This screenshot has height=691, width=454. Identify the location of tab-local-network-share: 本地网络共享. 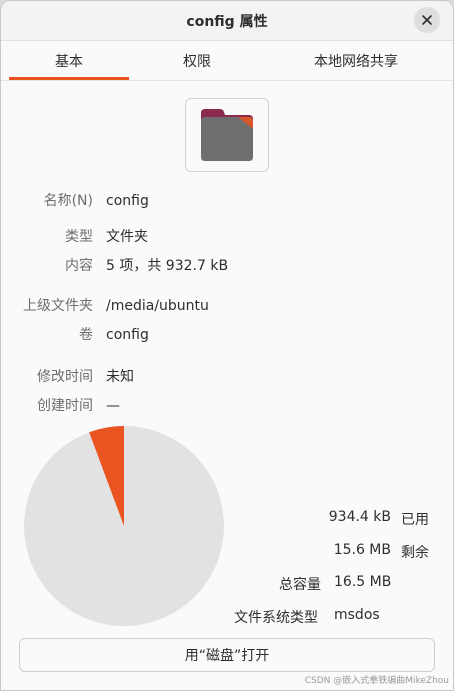
(356, 61).